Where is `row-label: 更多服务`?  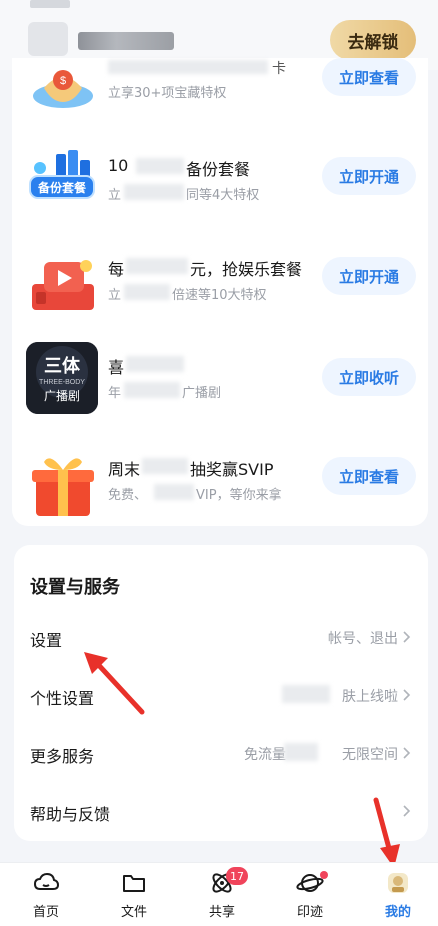 row-label: 更多服务 is located at coordinates (62, 756).